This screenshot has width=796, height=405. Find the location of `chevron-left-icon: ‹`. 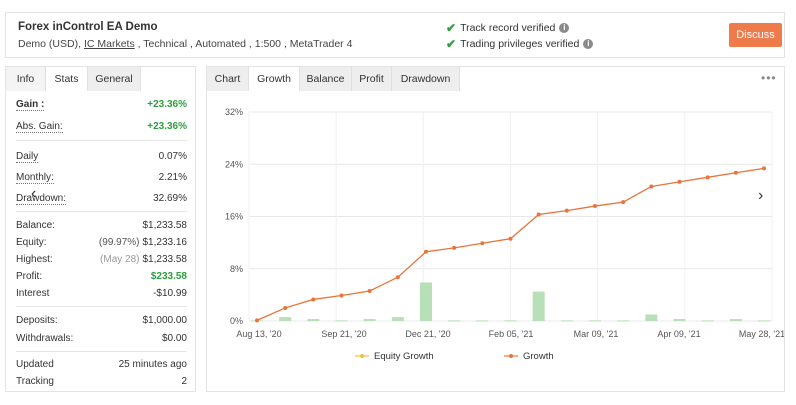

chevron-left-icon: ‹ is located at coordinates (33, 194).